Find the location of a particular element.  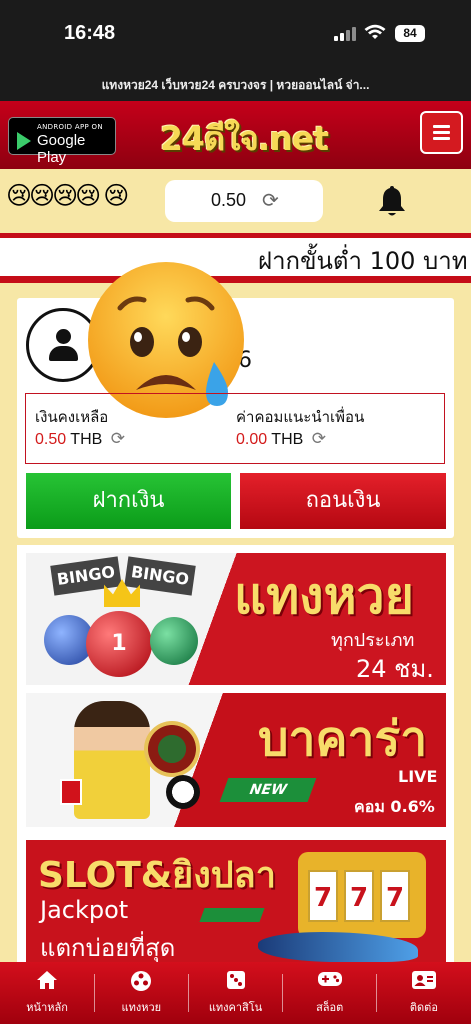

live-label: LIVE is located at coordinates (418, 776).